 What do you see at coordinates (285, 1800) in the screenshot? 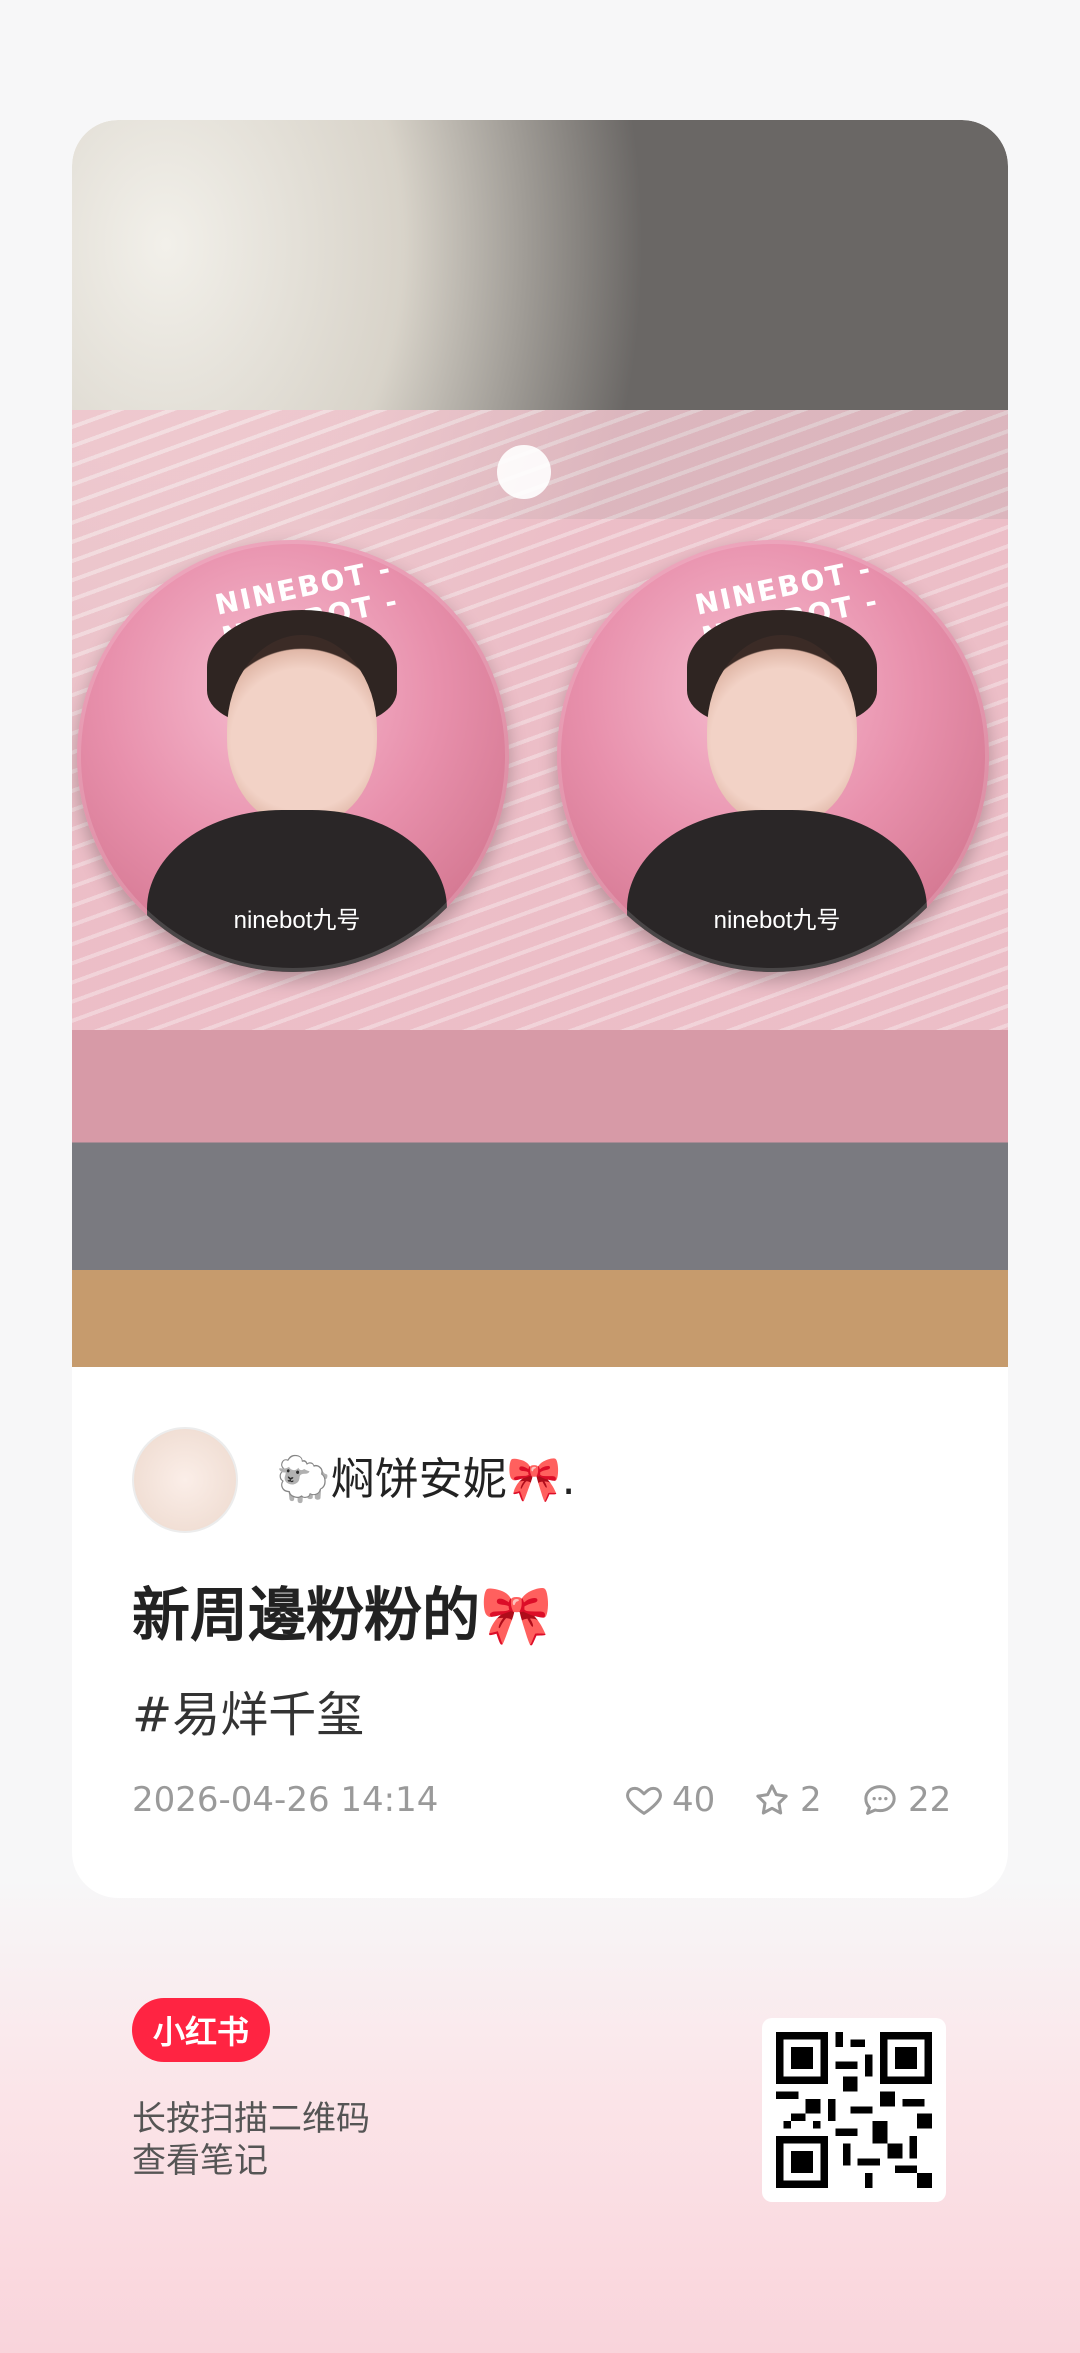
I see `note-timestamp: 2026-04-26 14:14` at bounding box center [285, 1800].